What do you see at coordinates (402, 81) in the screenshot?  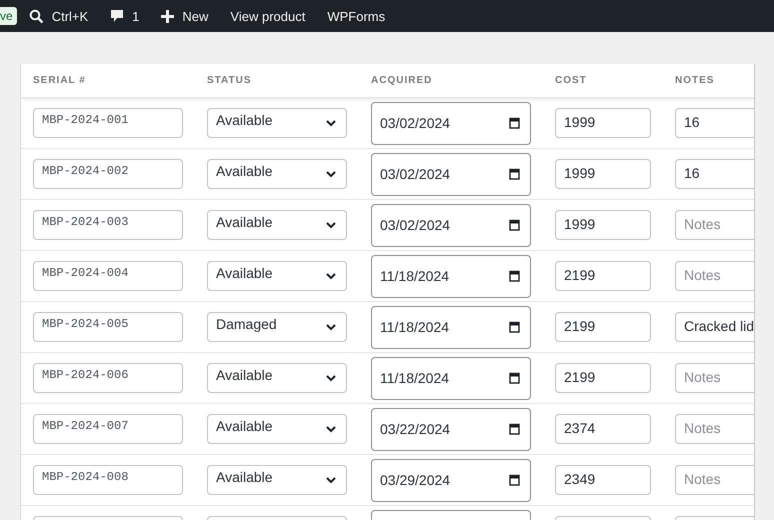 I see `column-header: ACQUIRED` at bounding box center [402, 81].